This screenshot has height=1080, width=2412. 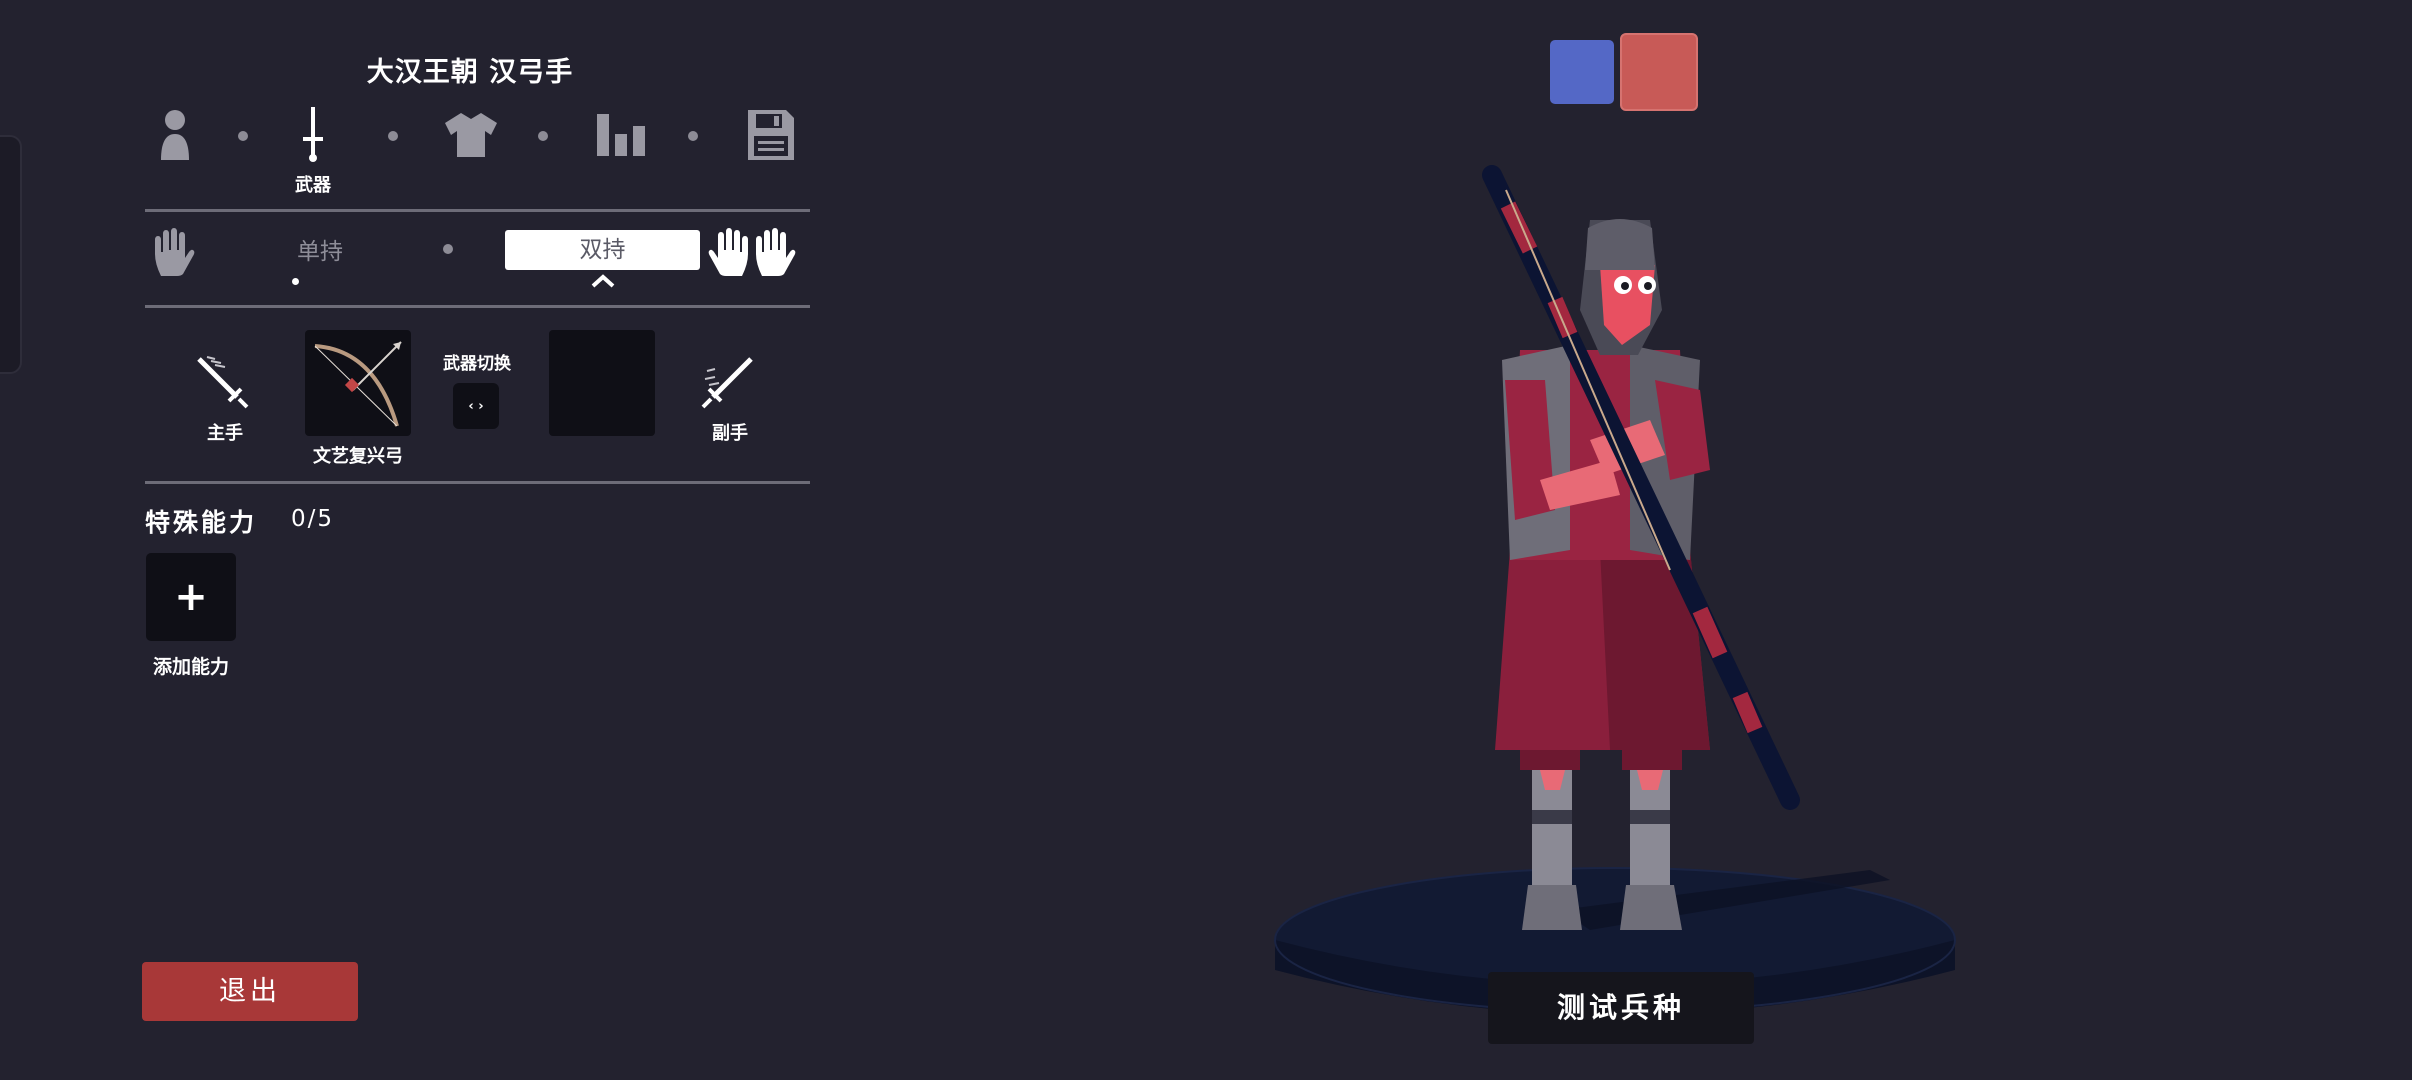 What do you see at coordinates (174, 253) in the screenshot?
I see `single-hand-icon` at bounding box center [174, 253].